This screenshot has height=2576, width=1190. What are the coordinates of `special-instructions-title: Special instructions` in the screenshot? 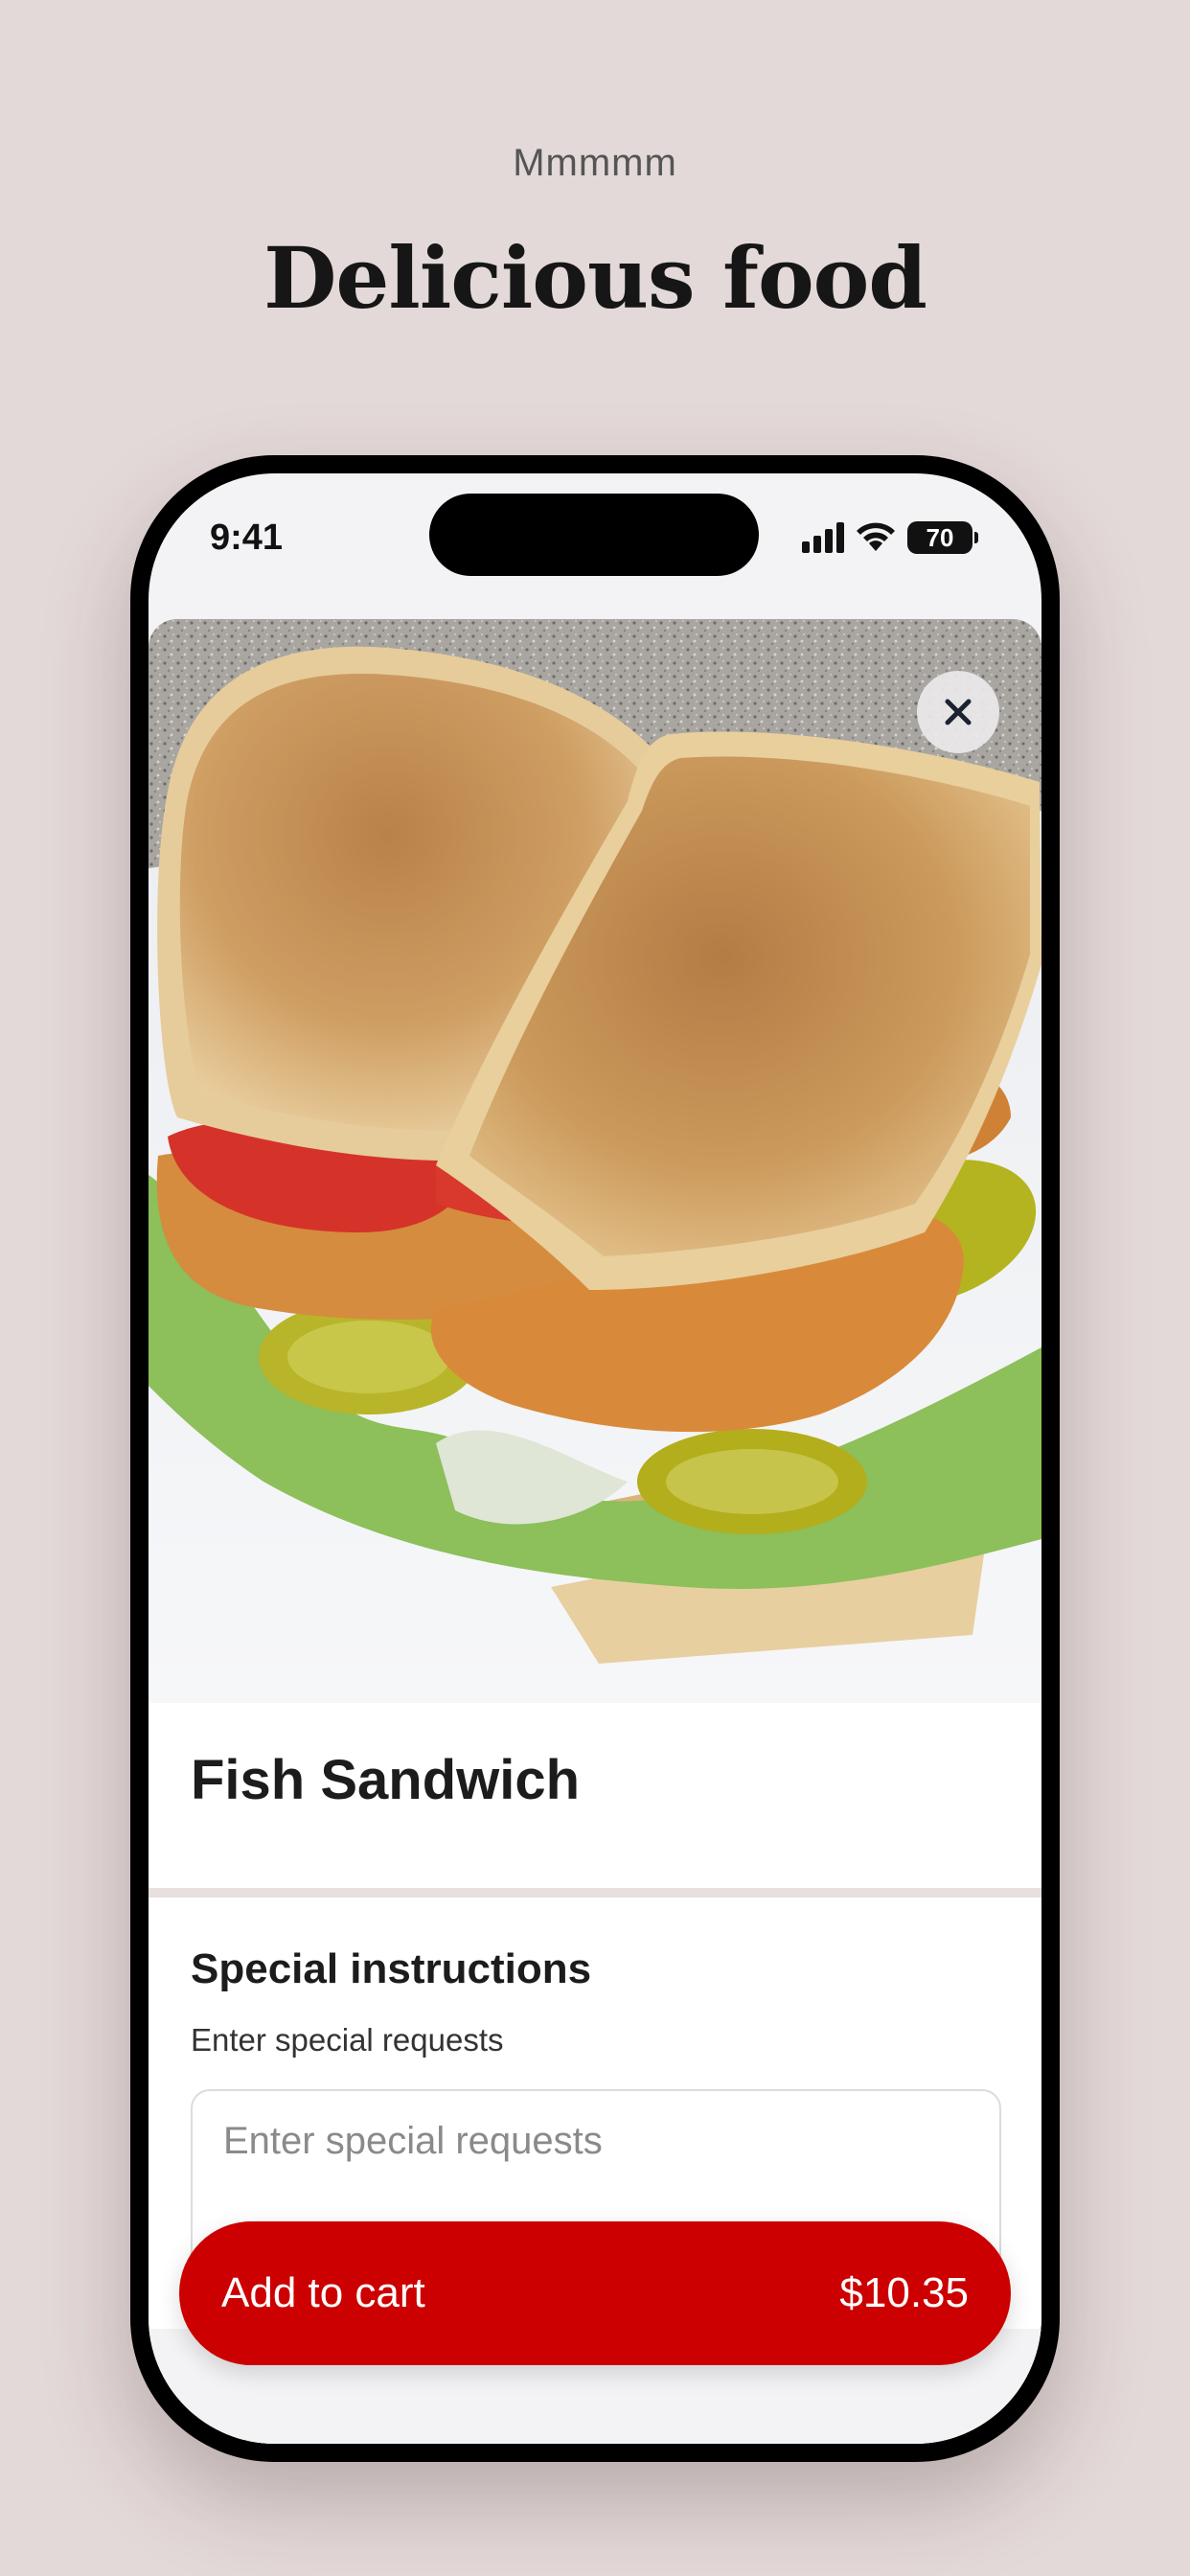 It's located at (391, 1968).